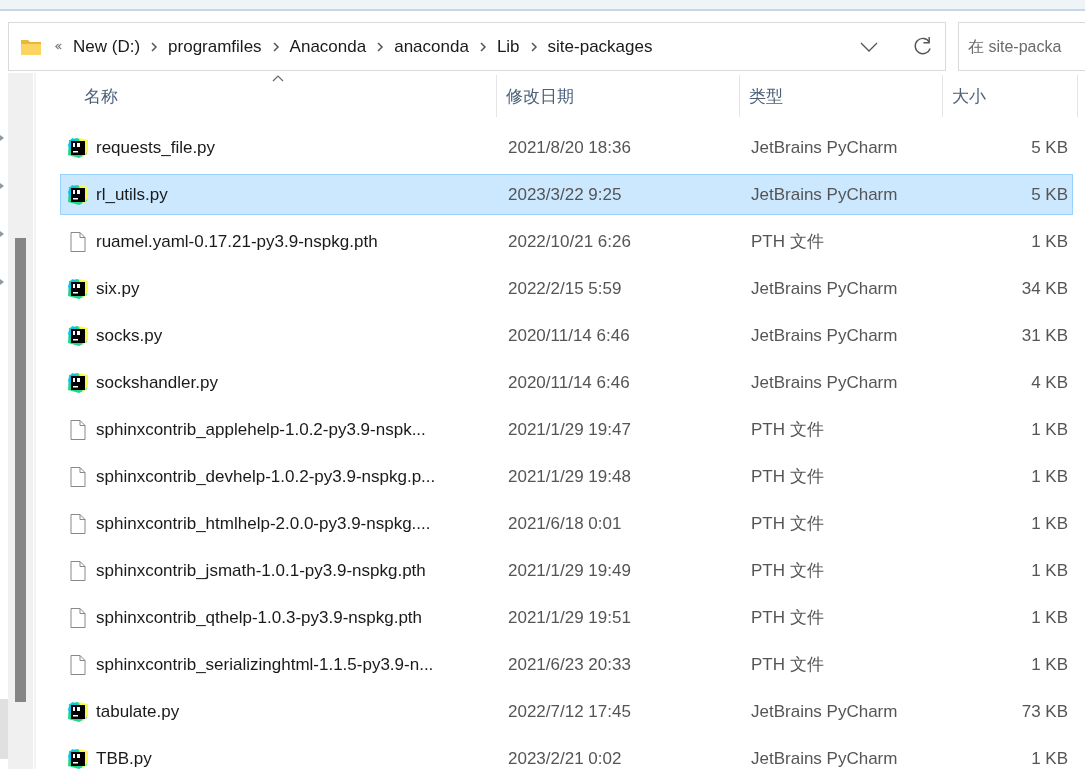 The height and width of the screenshot is (769, 1085). I want to click on breadcrumb: anaconda, so click(431, 46).